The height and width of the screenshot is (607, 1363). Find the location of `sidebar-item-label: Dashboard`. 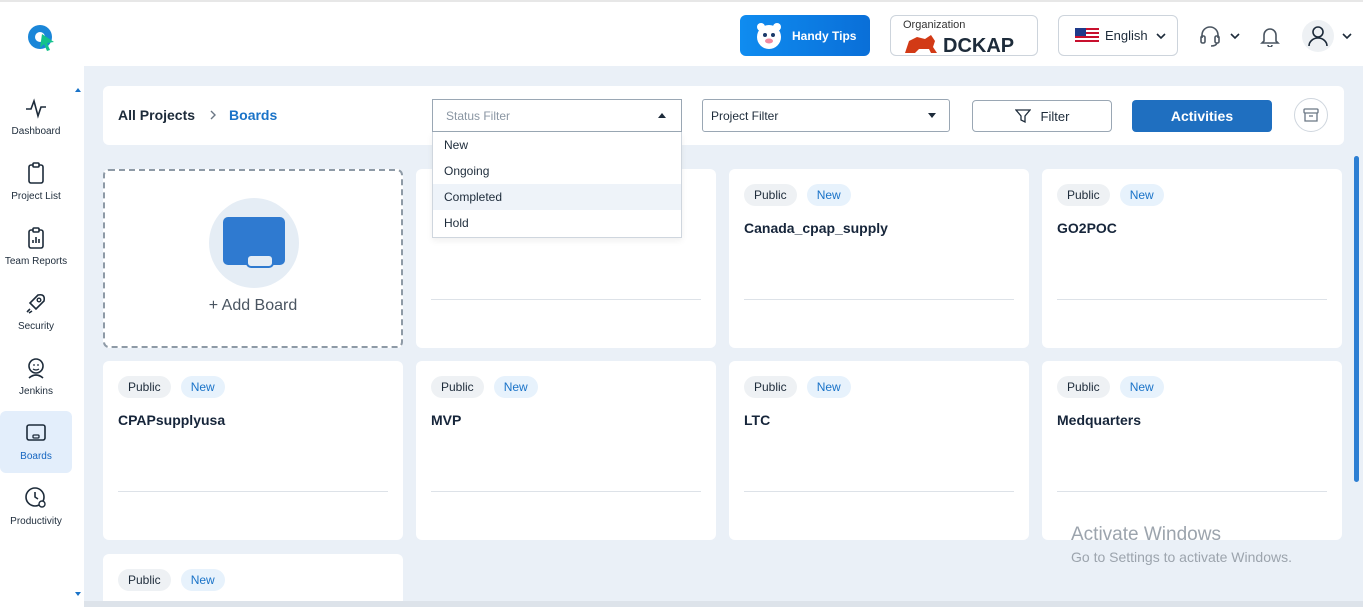

sidebar-item-label: Dashboard is located at coordinates (36, 131).